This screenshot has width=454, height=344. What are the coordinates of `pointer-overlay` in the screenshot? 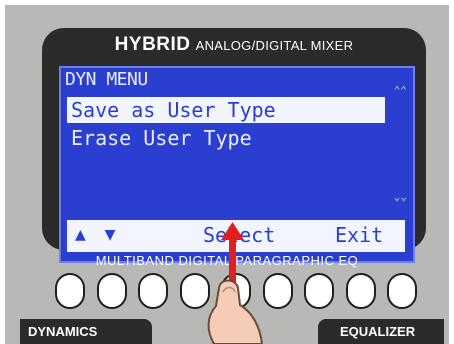 It's located at (235, 283).